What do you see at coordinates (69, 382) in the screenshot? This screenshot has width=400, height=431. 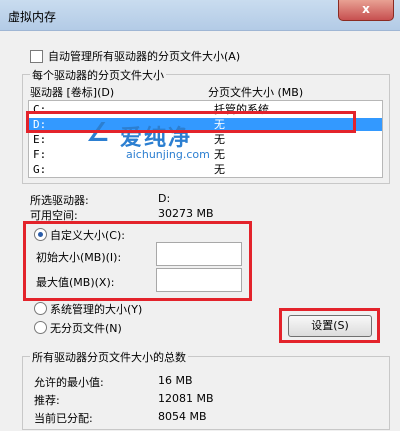 I see `min-allowed-label: 允许的最小值:` at bounding box center [69, 382].